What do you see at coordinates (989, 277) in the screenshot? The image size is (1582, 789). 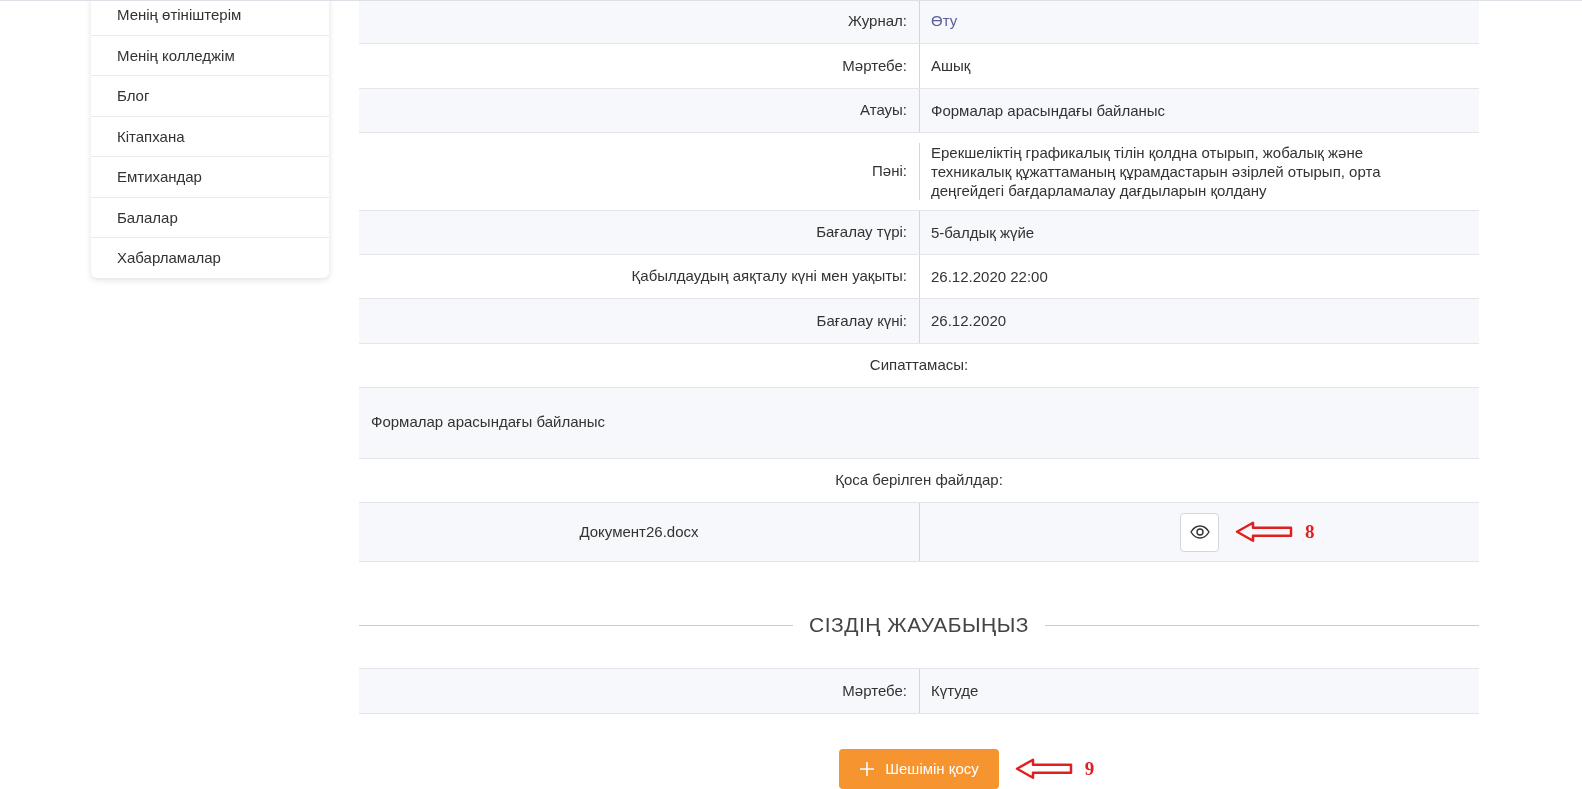 I see `field-value: 26.12.2020 22:00` at bounding box center [989, 277].